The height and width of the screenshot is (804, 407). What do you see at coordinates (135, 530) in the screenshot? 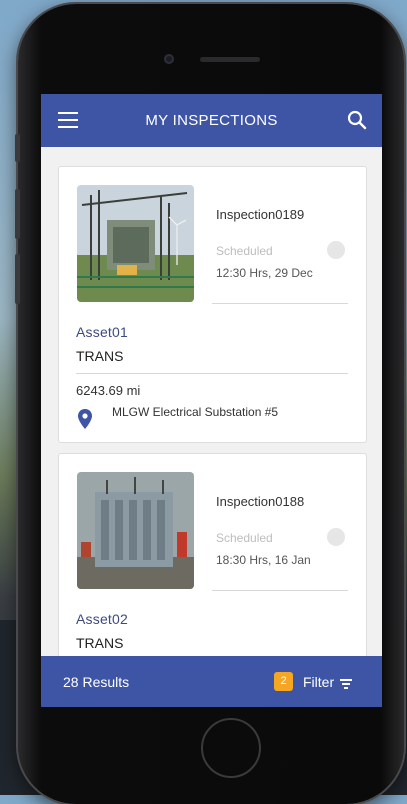
I see `transformer-photo` at bounding box center [135, 530].